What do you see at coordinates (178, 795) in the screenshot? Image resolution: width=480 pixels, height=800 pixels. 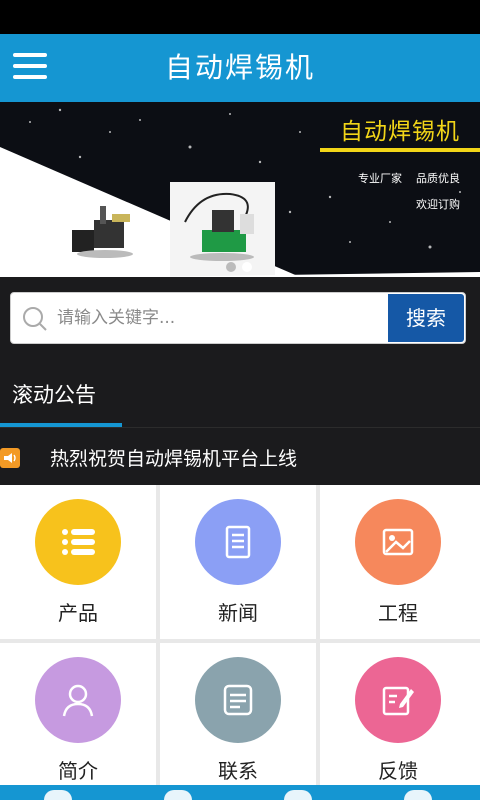 I see `tab-products` at bounding box center [178, 795].